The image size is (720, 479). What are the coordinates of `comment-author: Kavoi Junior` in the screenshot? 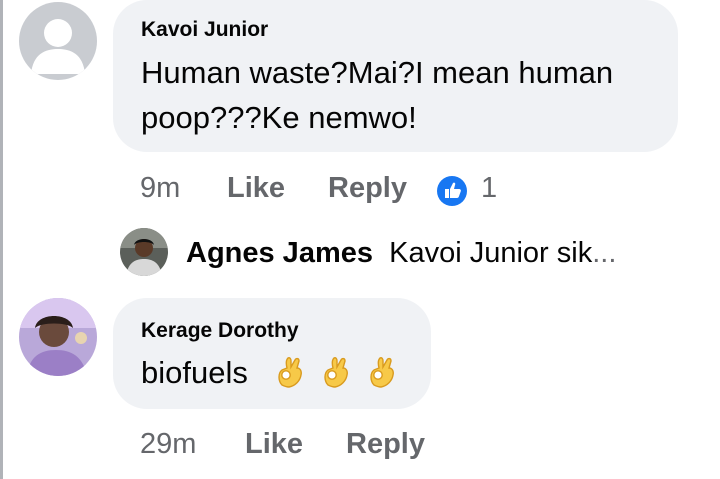 It's located at (204, 30).